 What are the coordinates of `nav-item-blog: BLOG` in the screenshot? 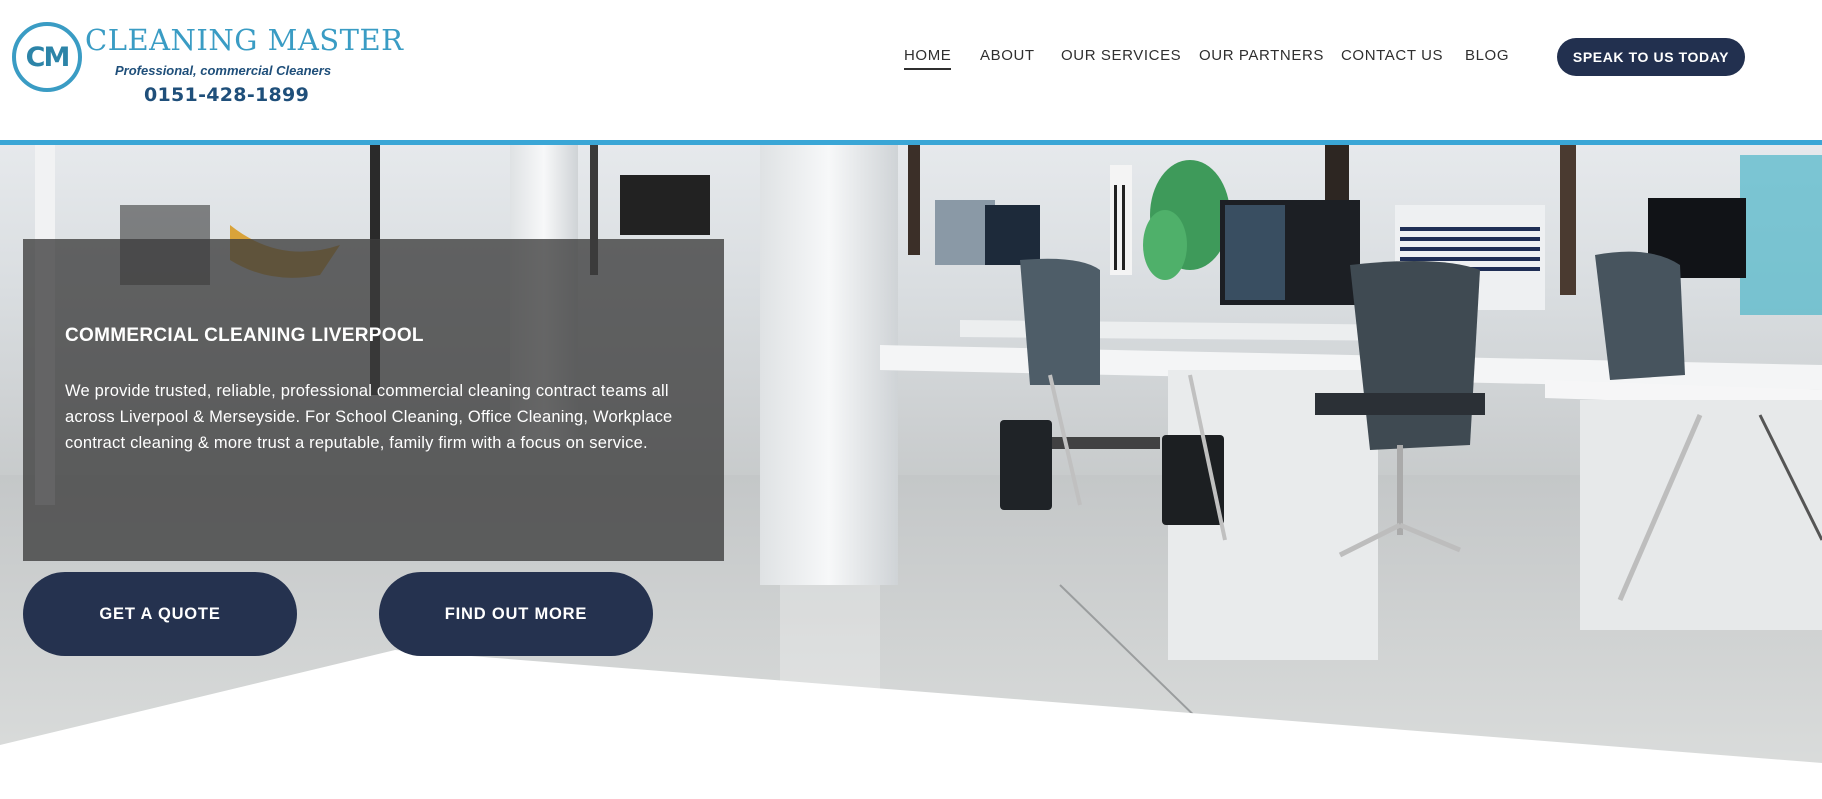 It's located at (1487, 57).